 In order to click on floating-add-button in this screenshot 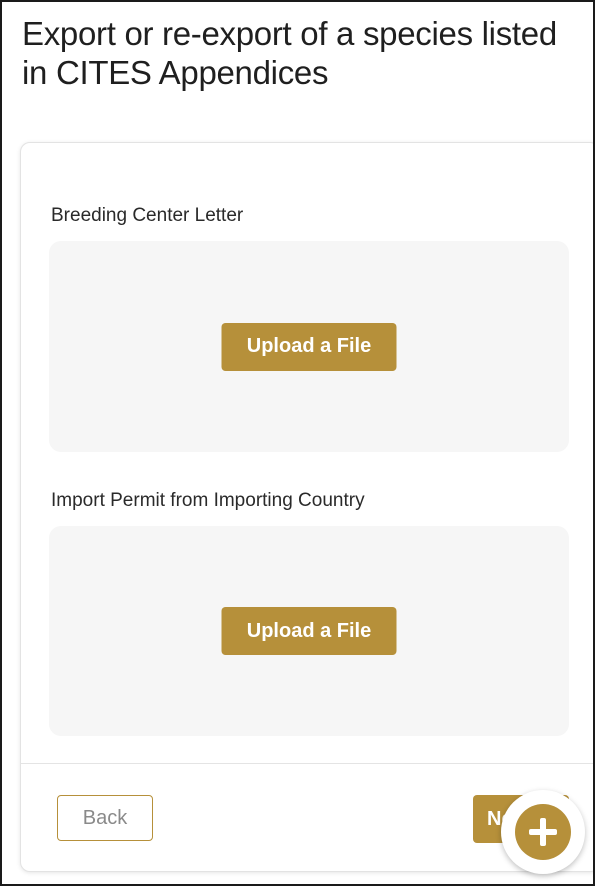, I will do `click(543, 832)`.